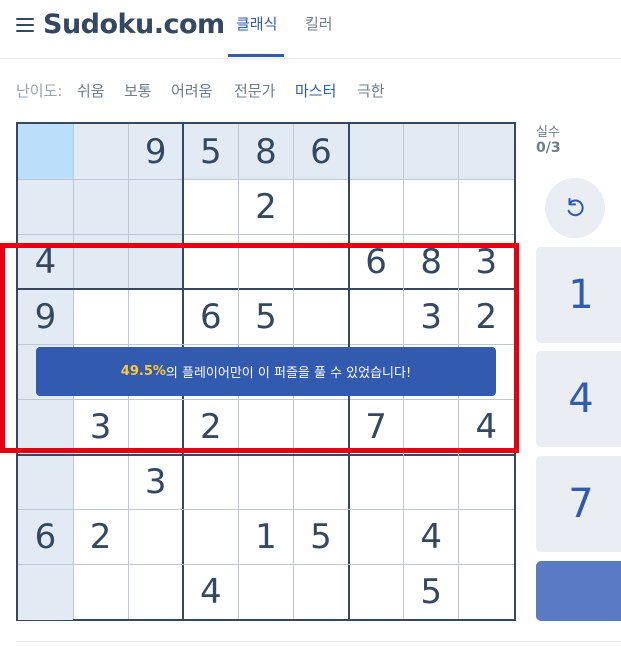  I want to click on cell-r8c7, so click(376, 537).